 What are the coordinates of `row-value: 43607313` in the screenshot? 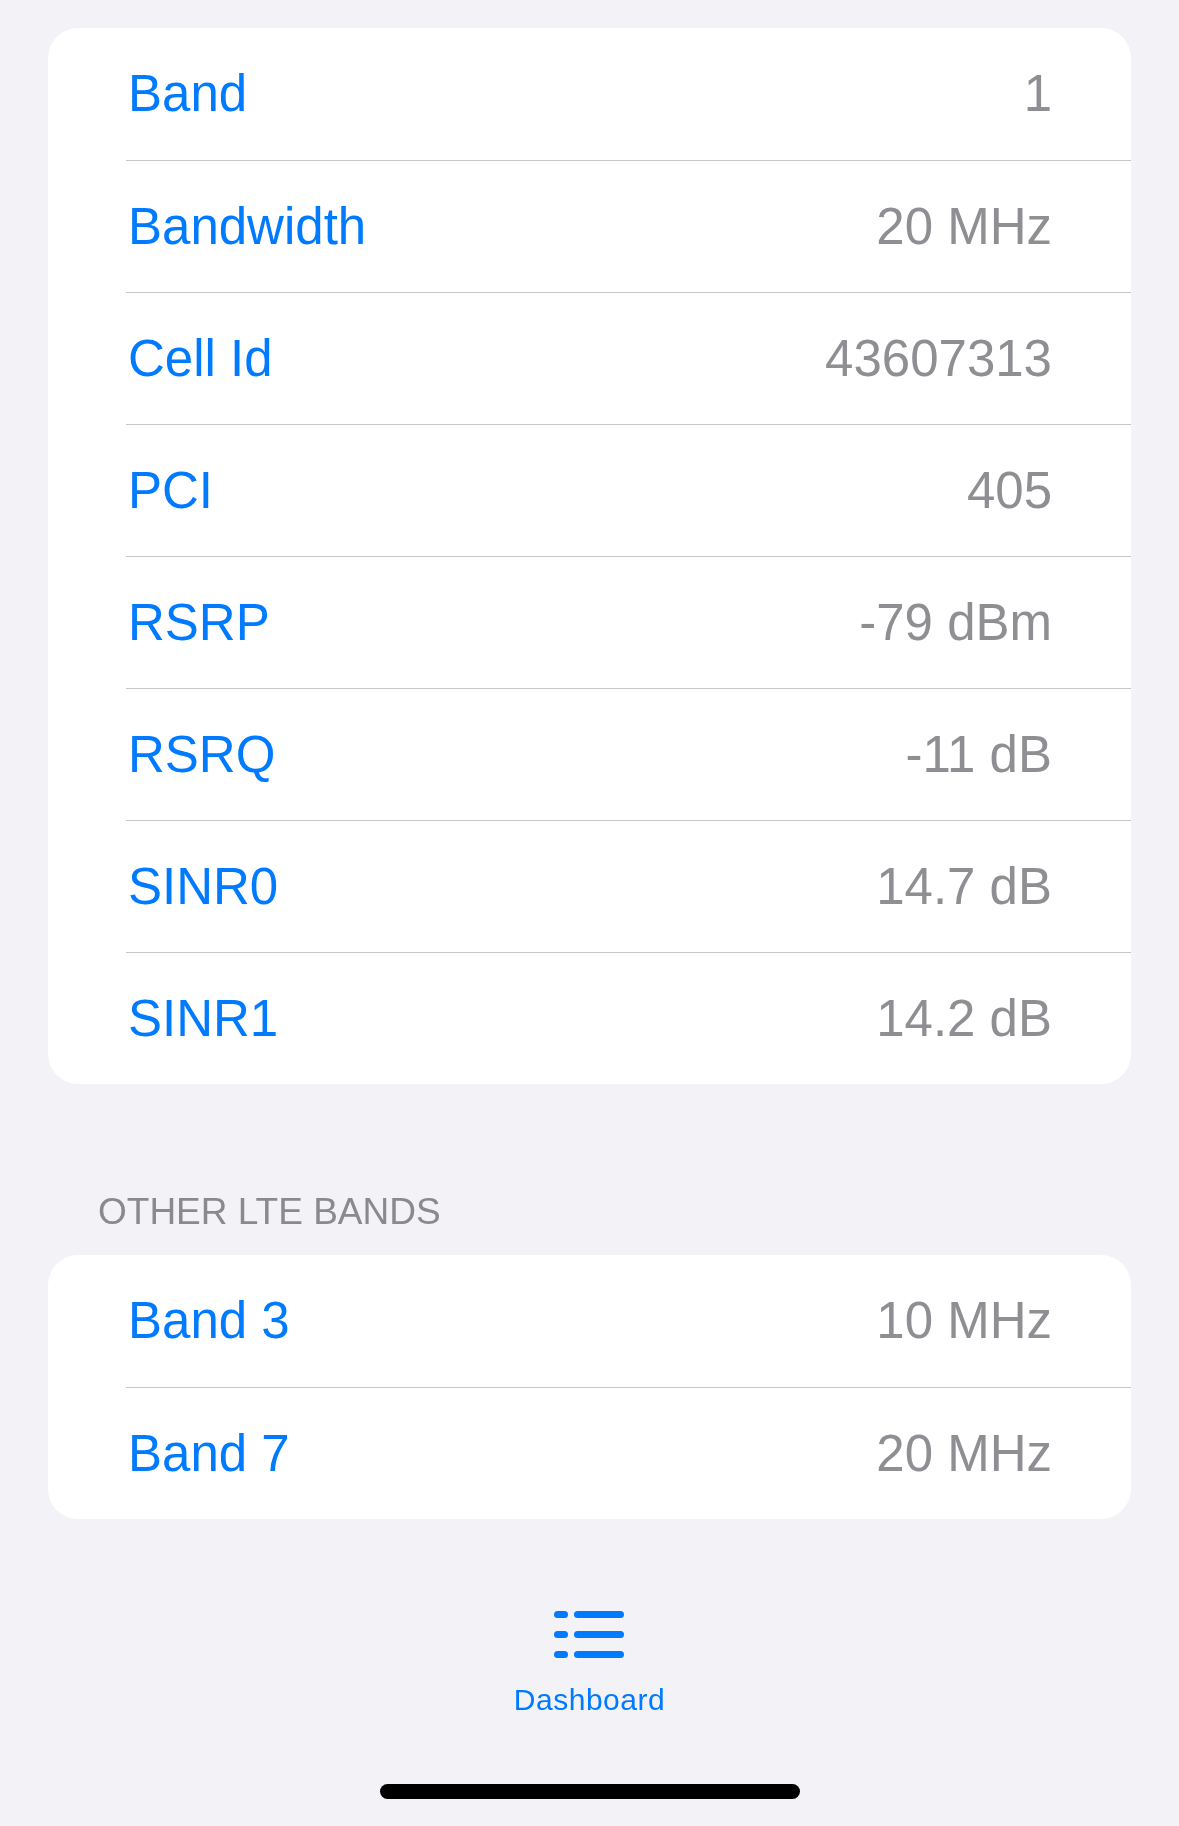 It's located at (938, 358).